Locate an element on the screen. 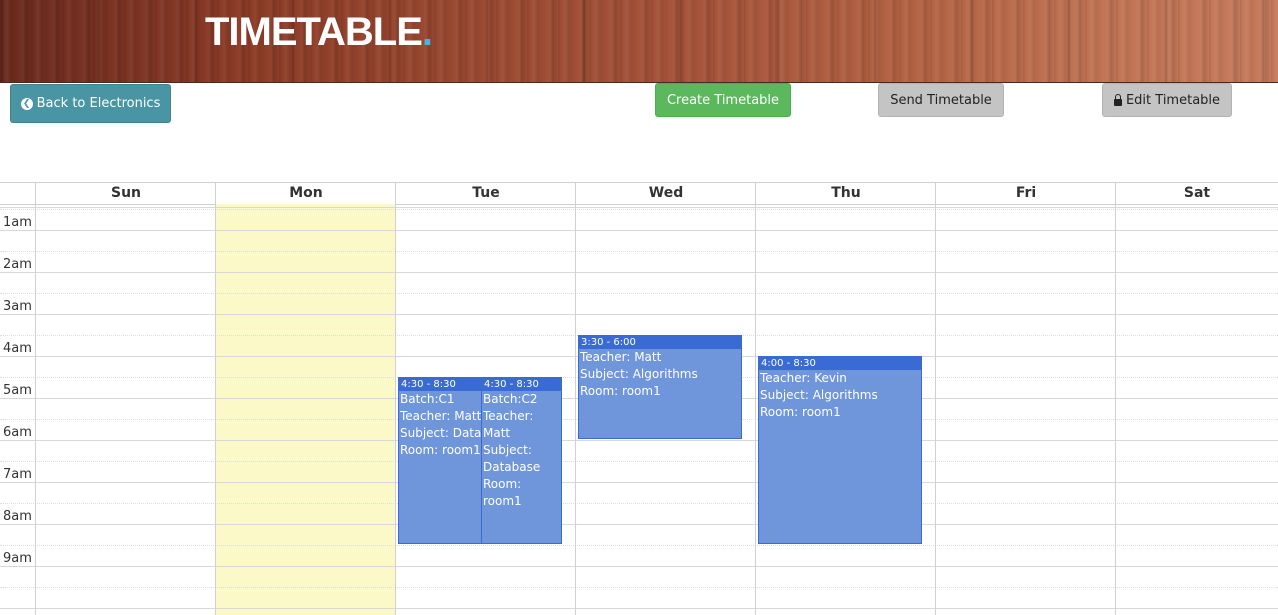 The image size is (1278, 615). event-time: 4:00 - 8:30 is located at coordinates (840, 363).